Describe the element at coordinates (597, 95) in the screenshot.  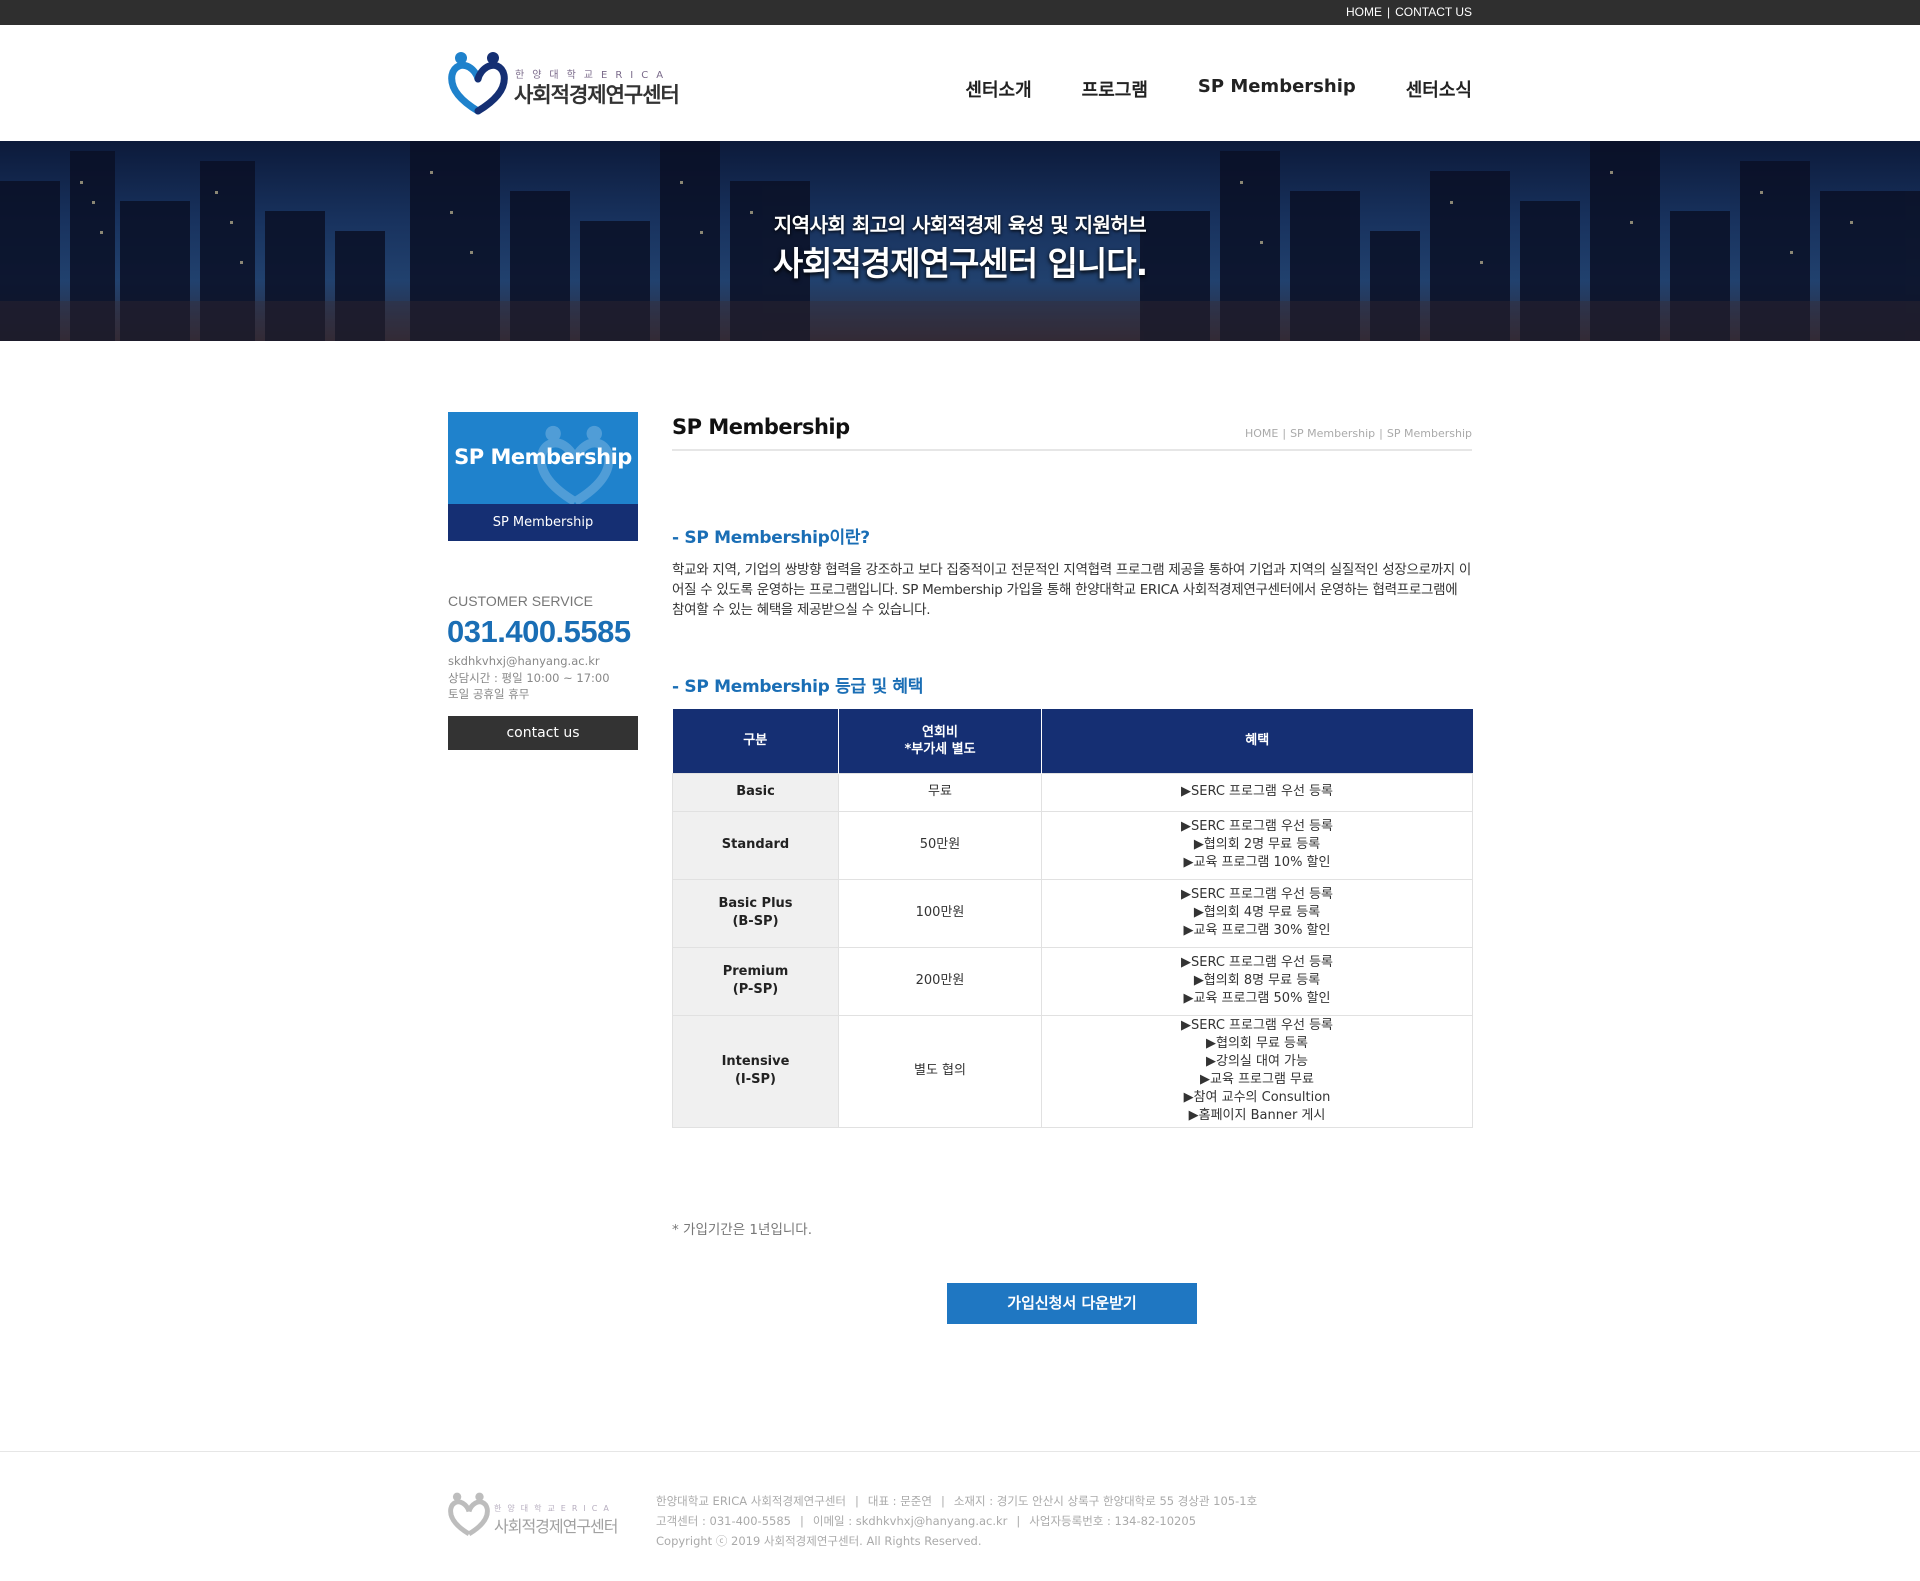
I see `logo-title: 사회적경제연구센터` at that location.